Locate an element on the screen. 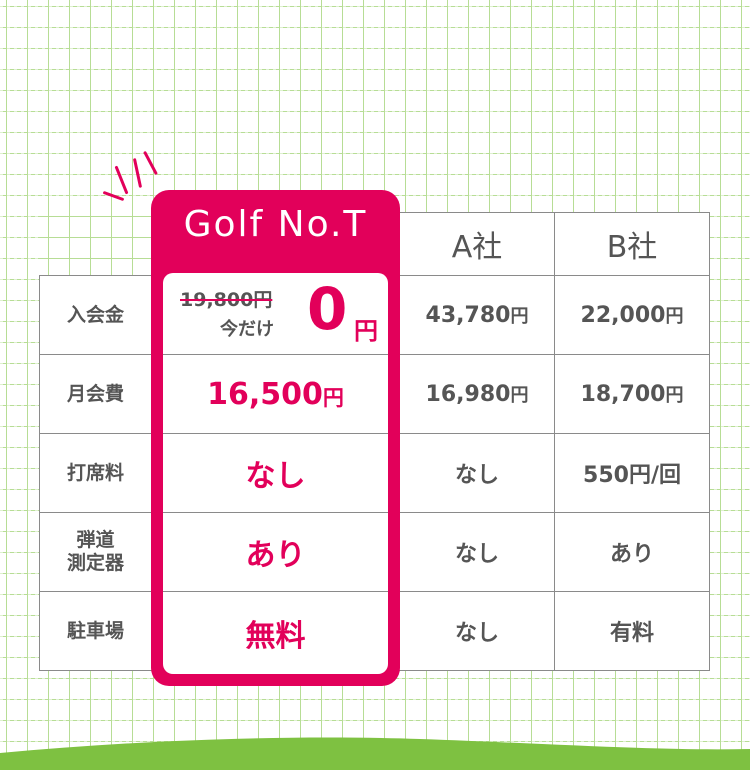 This screenshot has width=750, height=770. row-label-parking: 駐車場 is located at coordinates (95, 630).